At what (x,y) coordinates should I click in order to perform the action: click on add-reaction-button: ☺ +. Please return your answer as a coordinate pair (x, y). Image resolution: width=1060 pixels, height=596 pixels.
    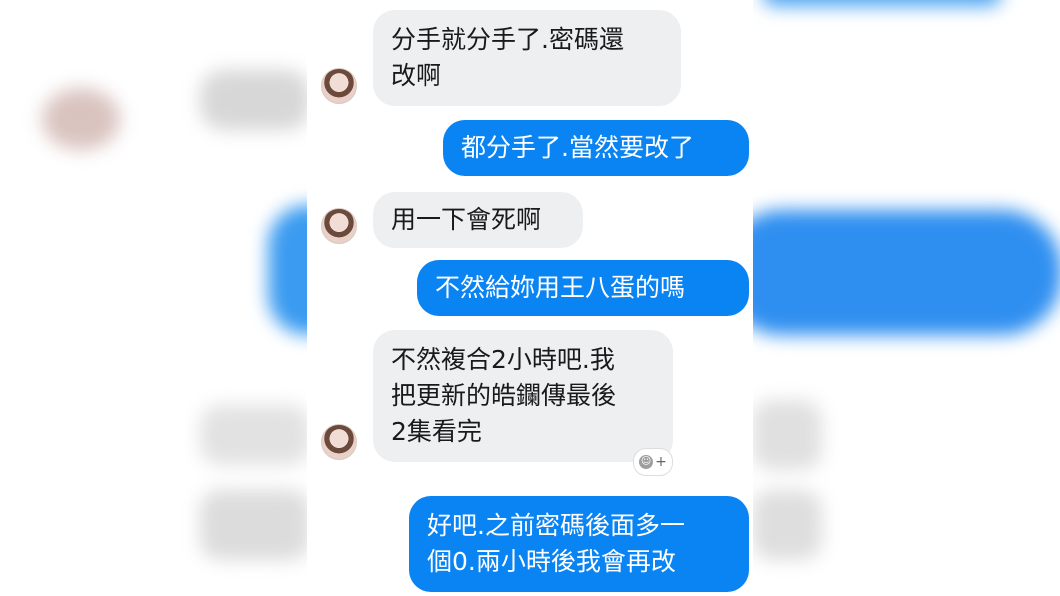
    Looking at the image, I should click on (653, 462).